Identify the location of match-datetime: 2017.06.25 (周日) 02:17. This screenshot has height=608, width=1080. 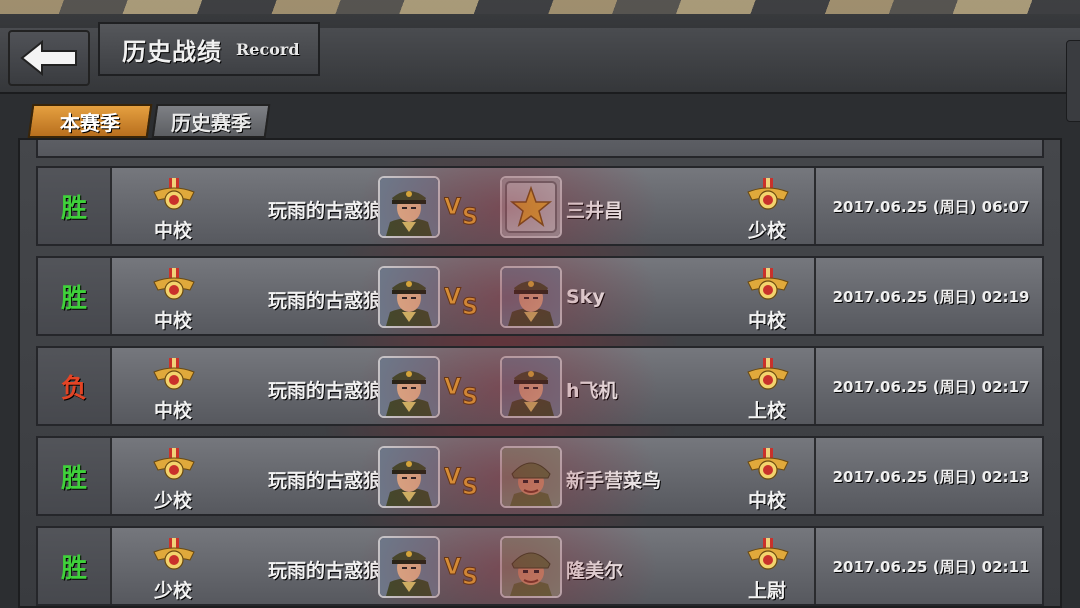
(931, 386).